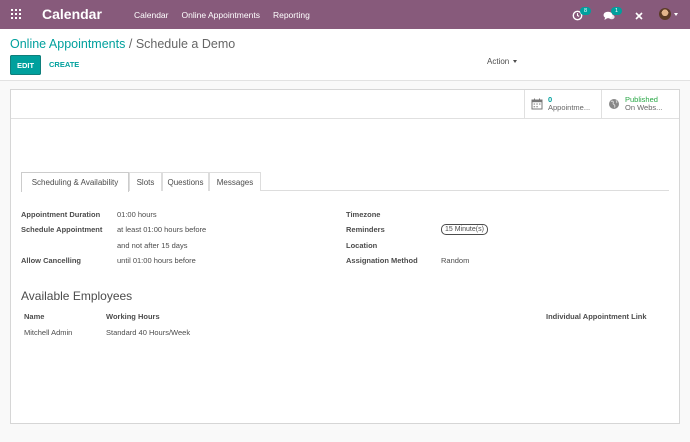 The height and width of the screenshot is (442, 690). I want to click on close-menu, so click(641, 14).